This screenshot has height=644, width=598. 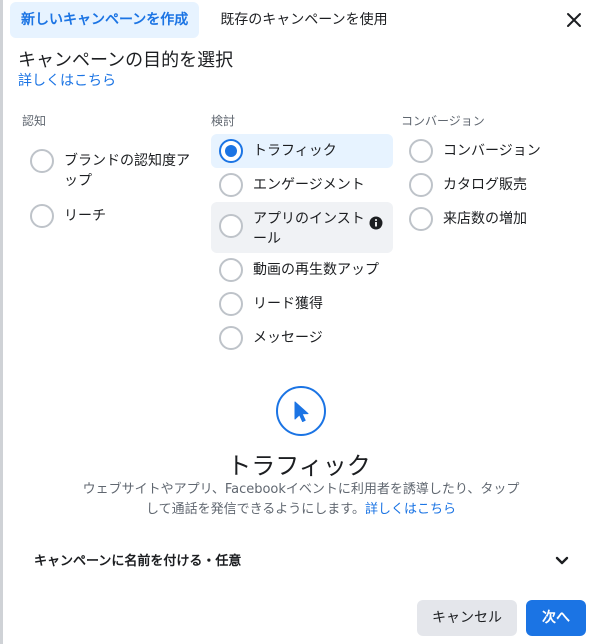 I want to click on preview-title: トラフィック, so click(x=299, y=466).